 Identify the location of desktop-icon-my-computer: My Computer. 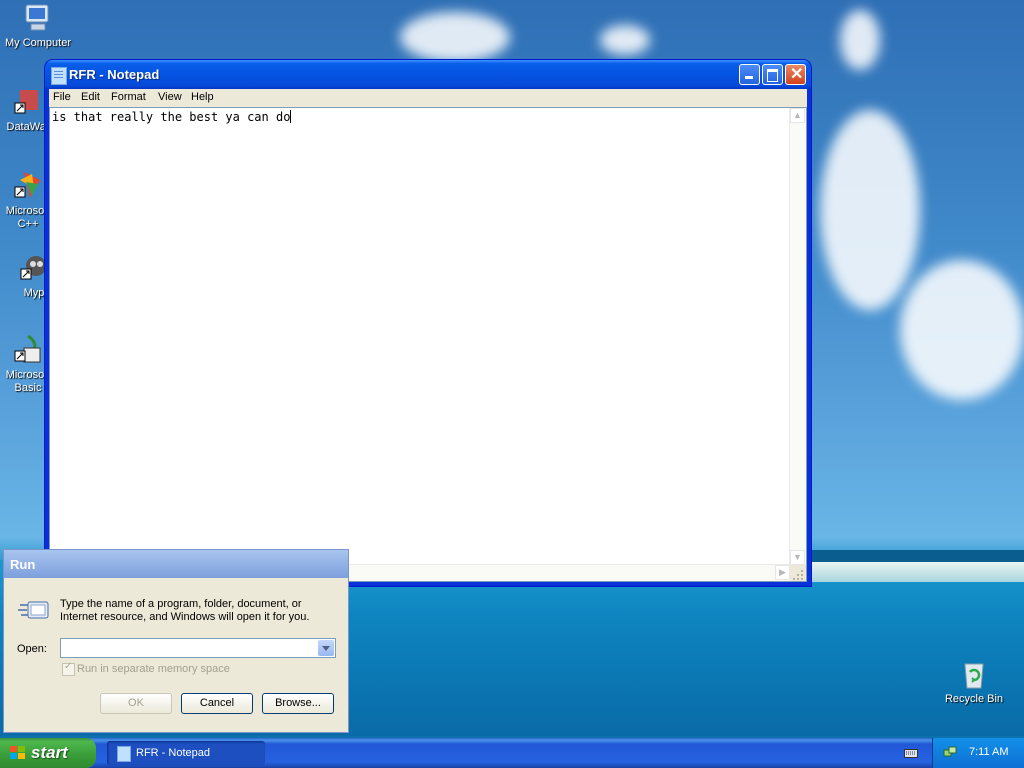
(38, 26).